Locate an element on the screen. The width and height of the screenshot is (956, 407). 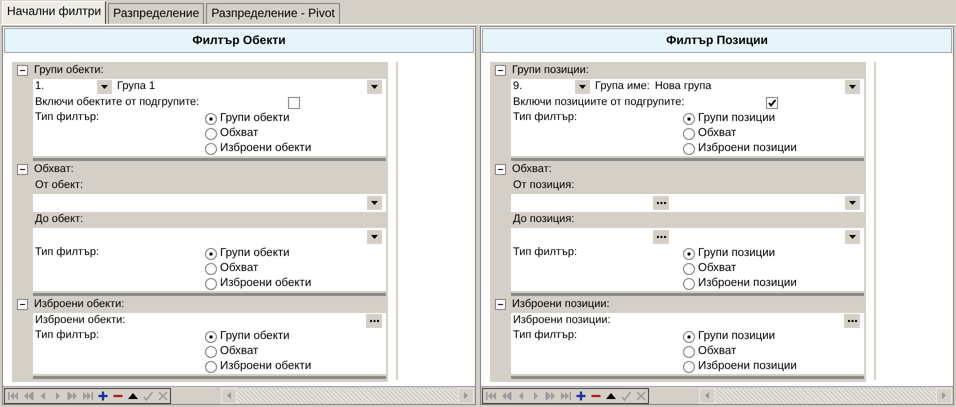
checkbox-label: Включи позициите от подгрупите: is located at coordinates (599, 103).